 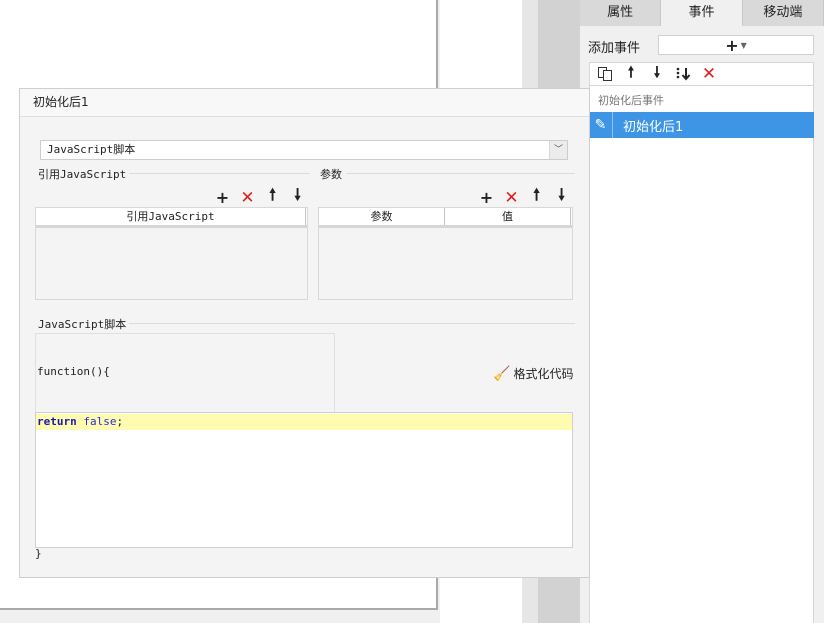 What do you see at coordinates (304, 480) in the screenshot?
I see `code-editor: return false;` at bounding box center [304, 480].